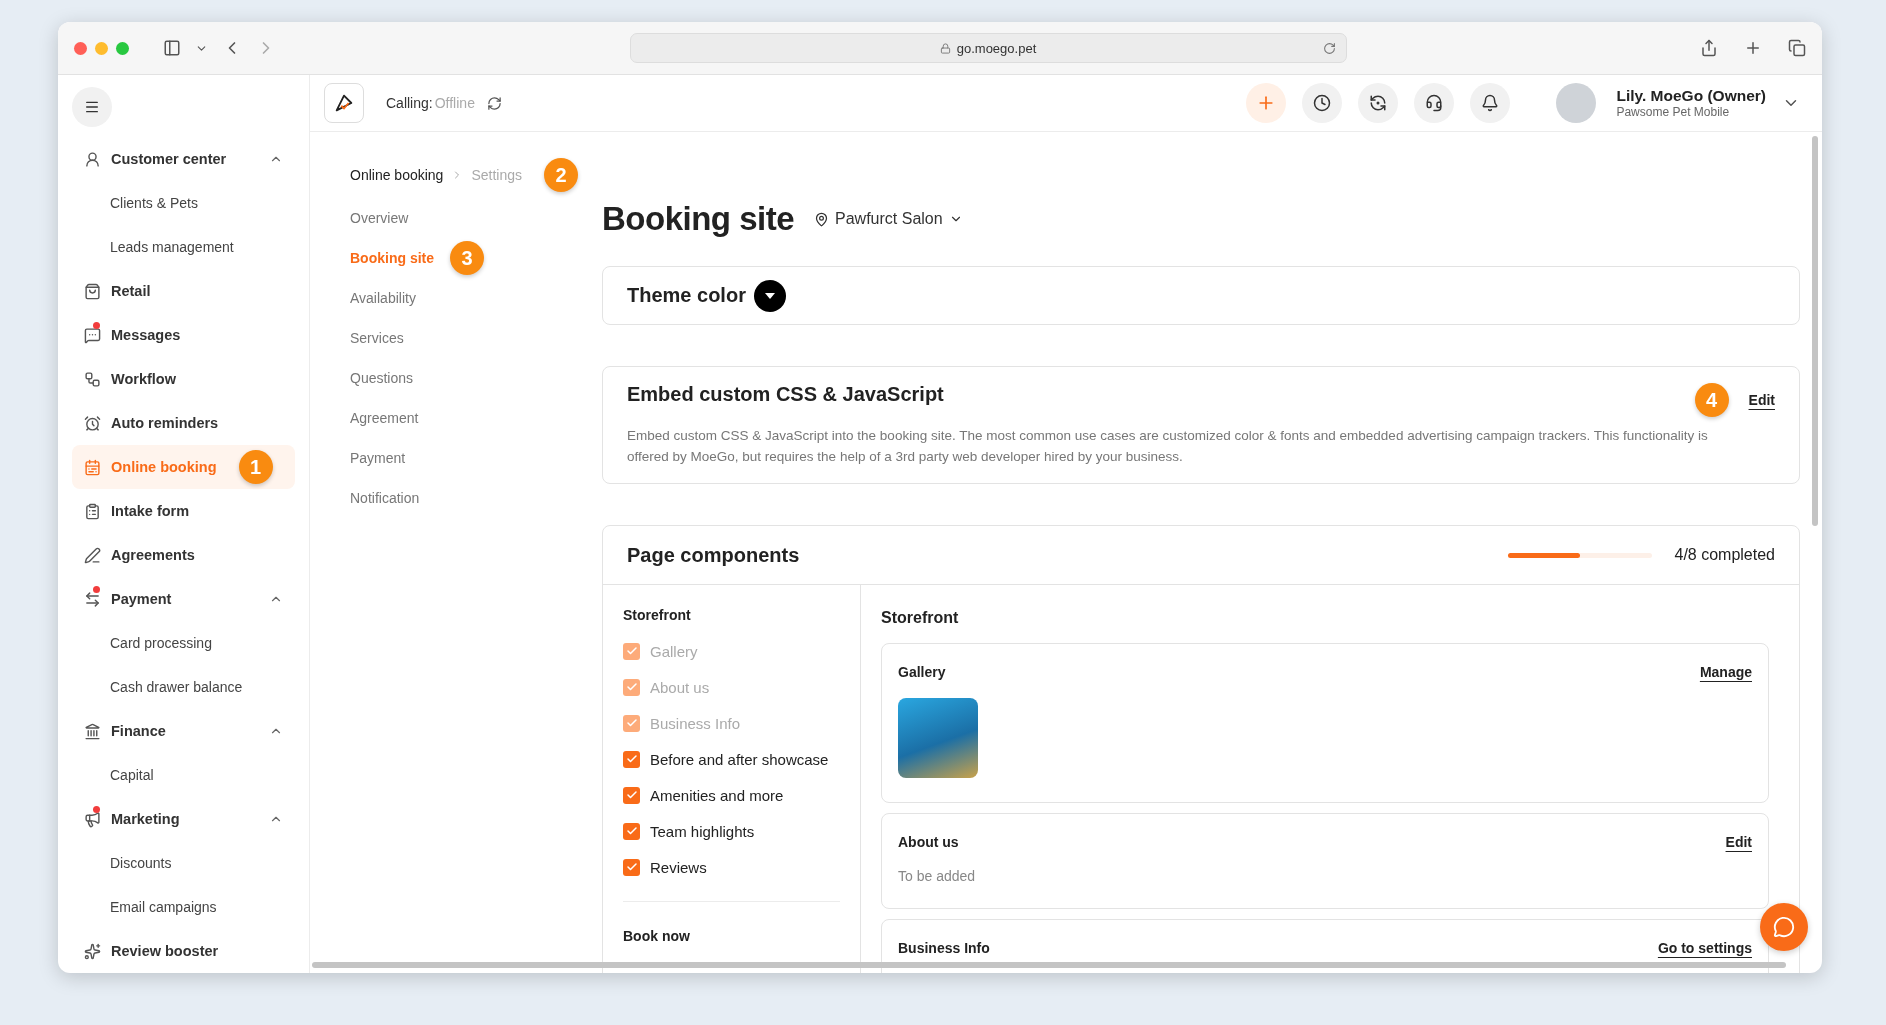  Describe the element at coordinates (1049, 965) in the screenshot. I see `horizontal-scrollbar` at that location.